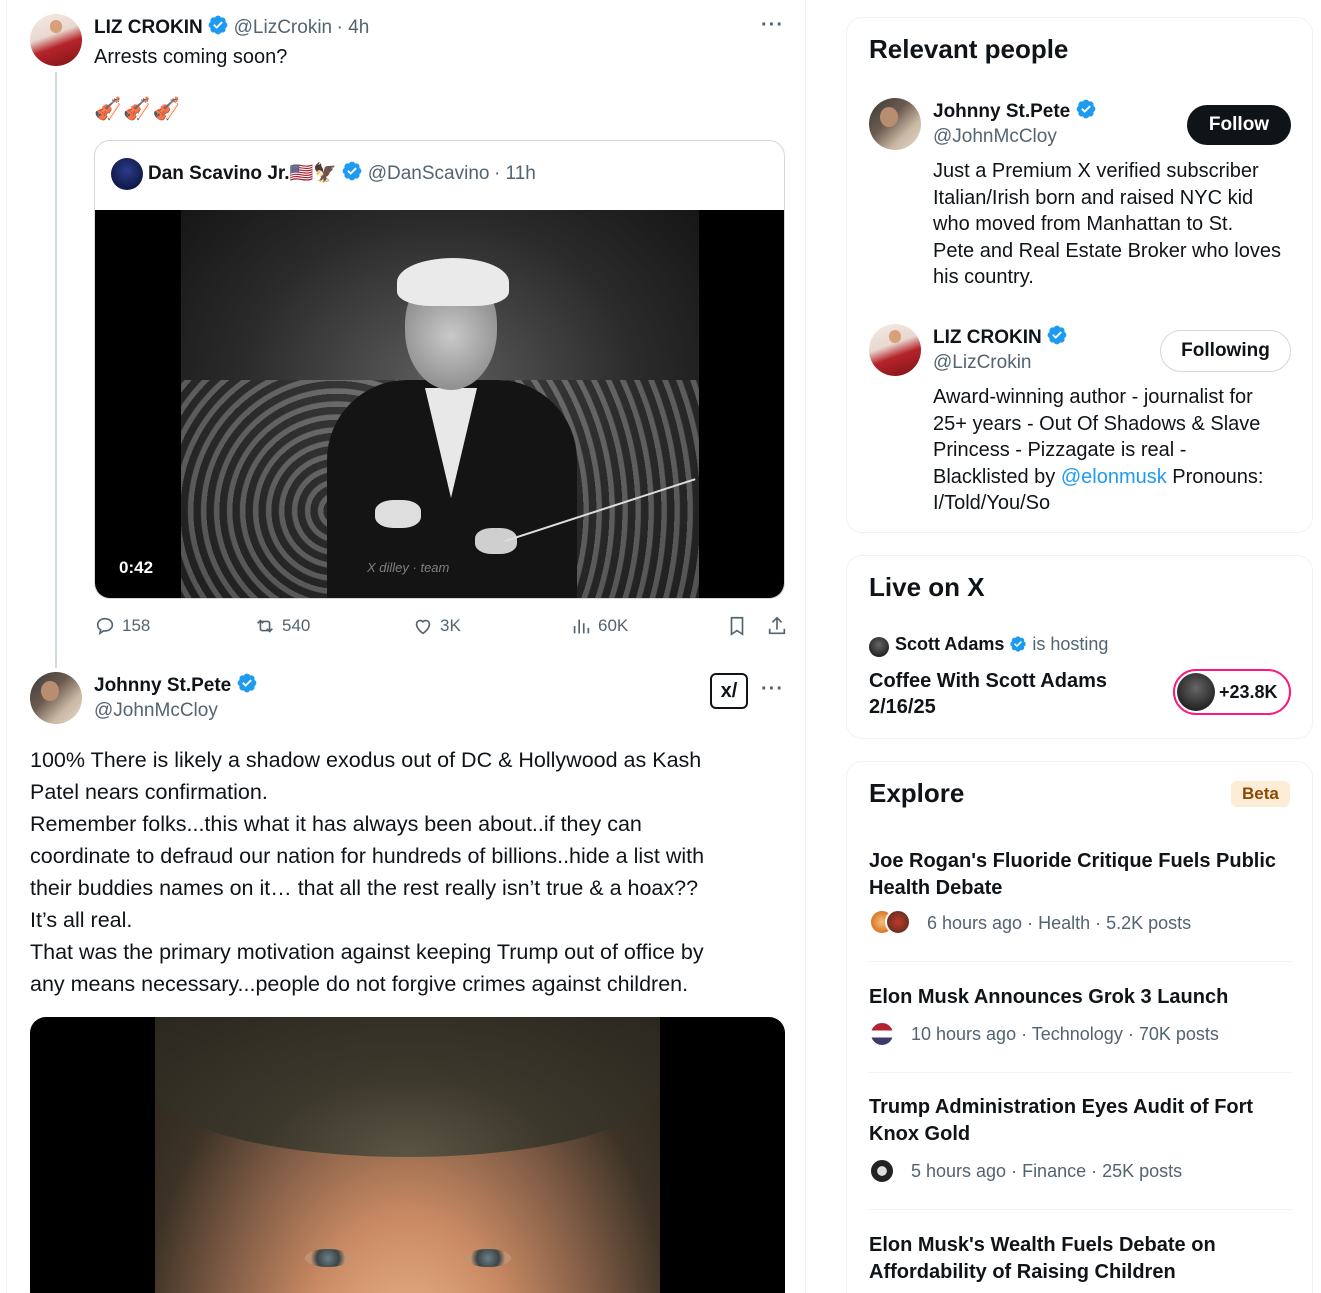 This screenshot has height=1293, width=1321. What do you see at coordinates (149, 792) in the screenshot?
I see `post2-line: Patel nears confirmation.` at bounding box center [149, 792].